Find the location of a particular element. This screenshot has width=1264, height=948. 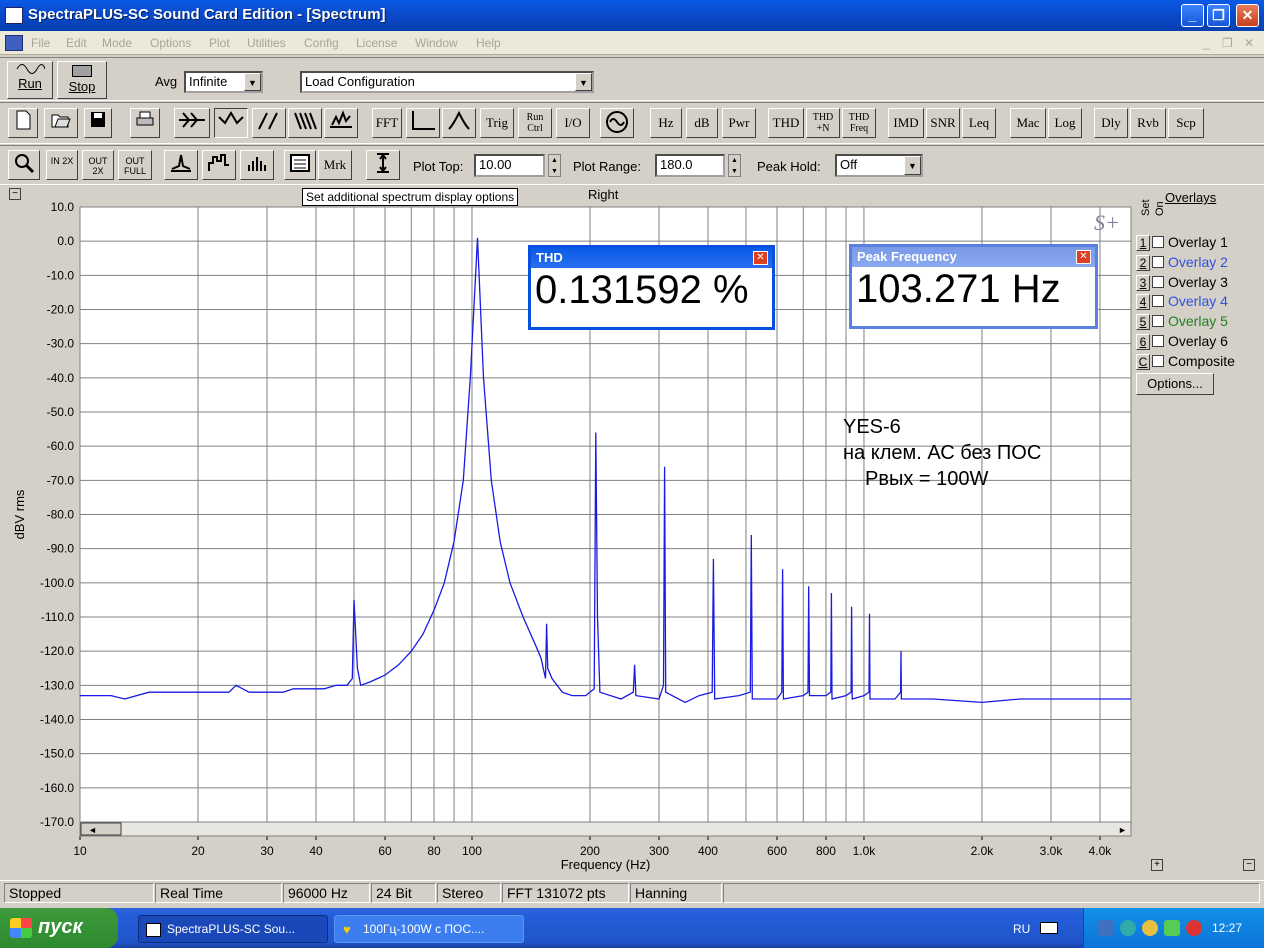

y-tick-label: -10.0 is located at coordinates (61, 275).